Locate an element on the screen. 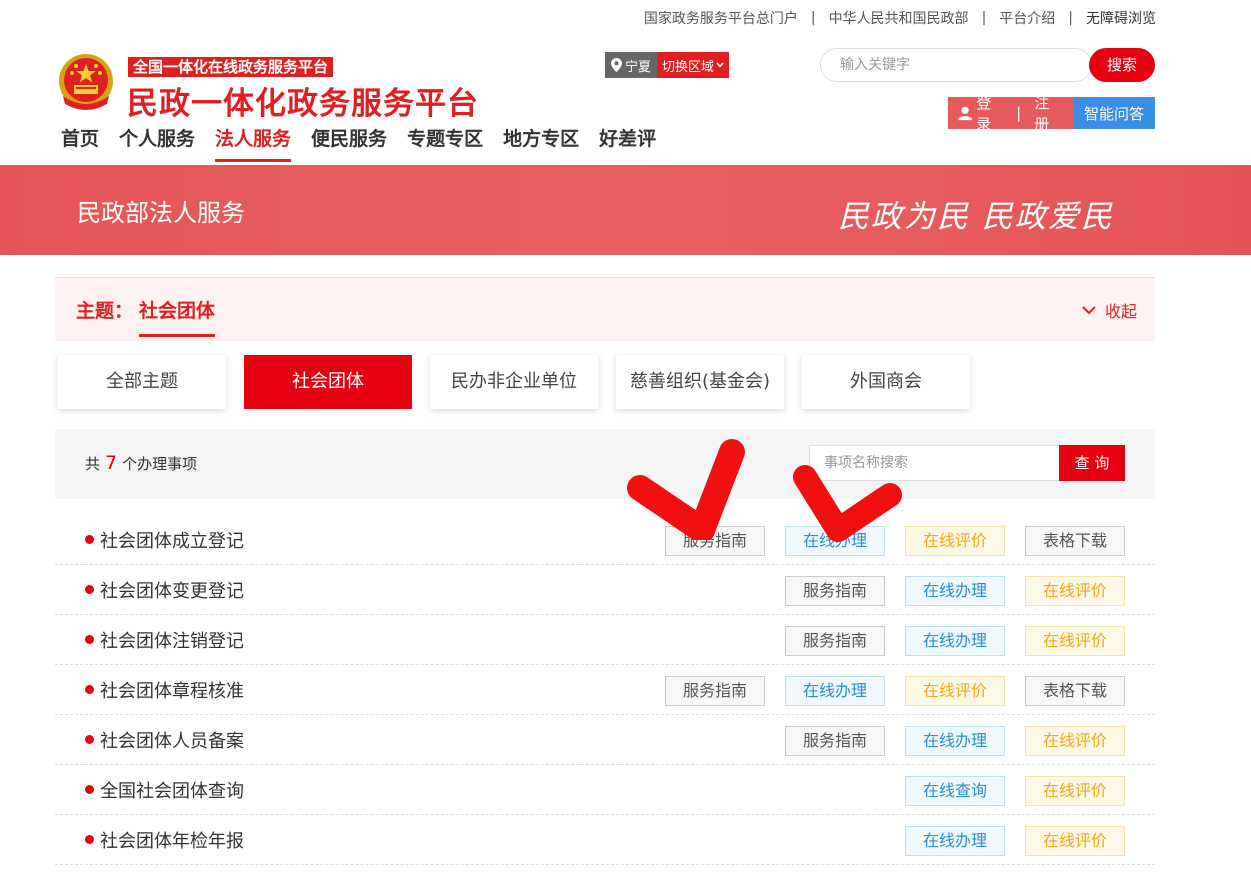 The width and height of the screenshot is (1251, 882). tab-all-themes: 全部主题 is located at coordinates (142, 382).